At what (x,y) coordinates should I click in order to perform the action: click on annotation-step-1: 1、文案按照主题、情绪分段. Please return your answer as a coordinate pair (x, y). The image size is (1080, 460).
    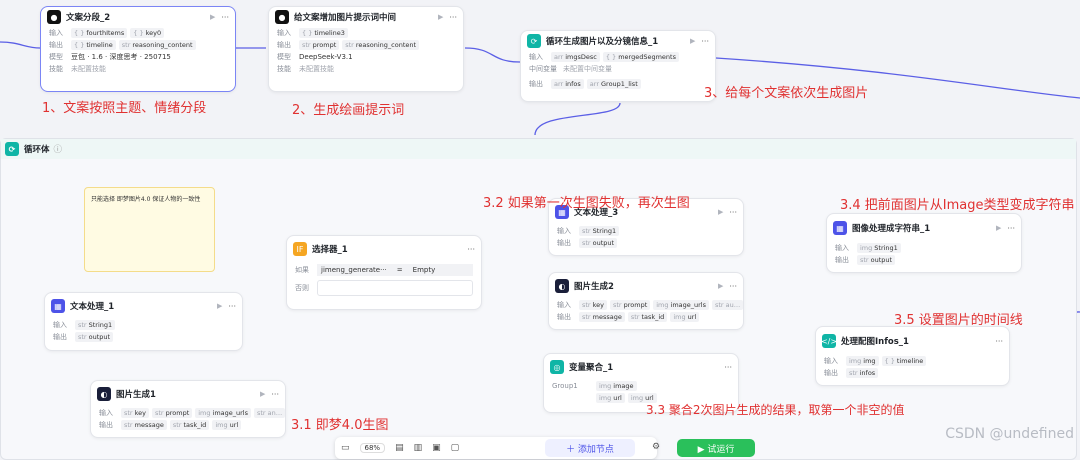
    Looking at the image, I should click on (124, 108).